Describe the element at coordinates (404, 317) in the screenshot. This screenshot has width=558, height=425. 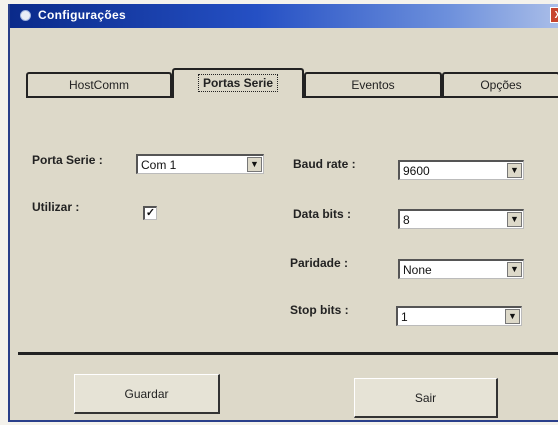
I see `stop-bits-value: 1` at that location.